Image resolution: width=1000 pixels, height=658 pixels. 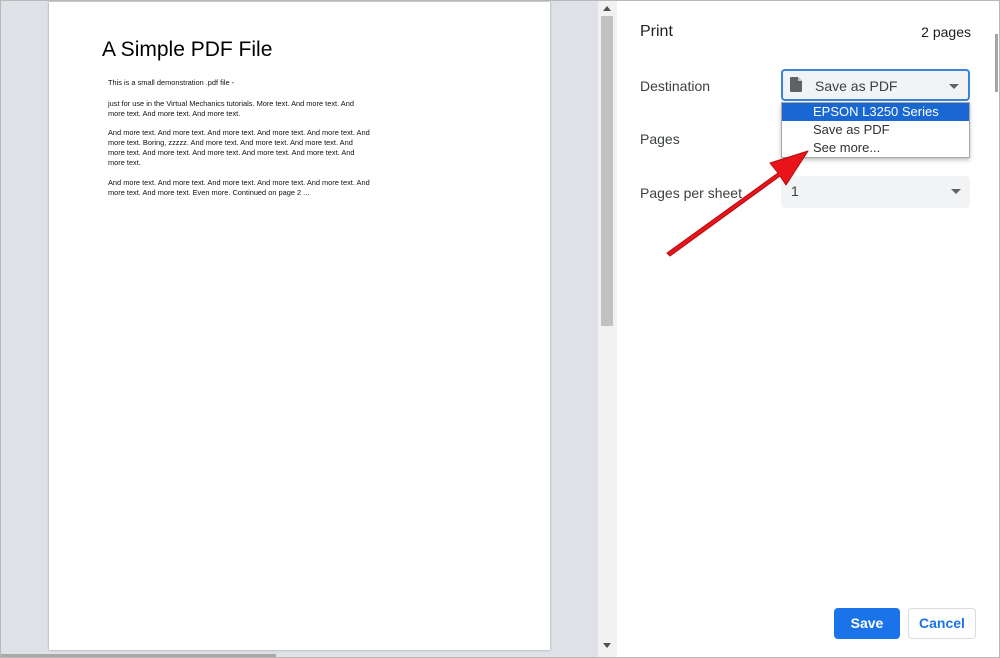 What do you see at coordinates (607, 171) in the screenshot?
I see `scrollbar-thumb` at bounding box center [607, 171].